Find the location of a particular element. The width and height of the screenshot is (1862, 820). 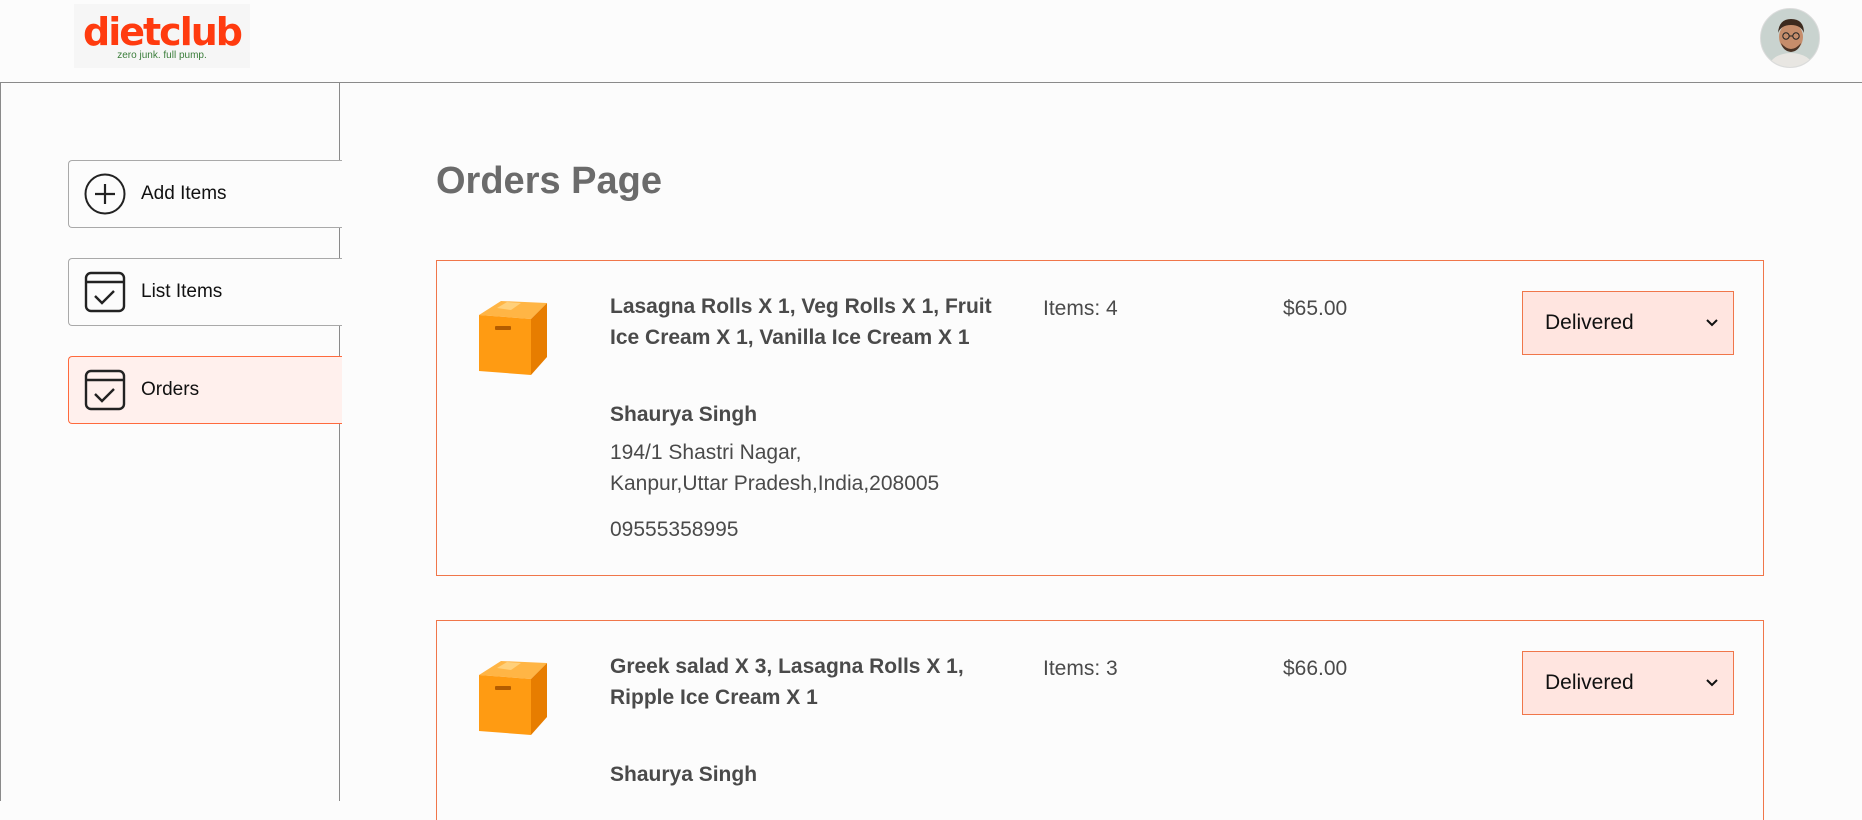

logo-text: dietclub is located at coordinates (163, 32).